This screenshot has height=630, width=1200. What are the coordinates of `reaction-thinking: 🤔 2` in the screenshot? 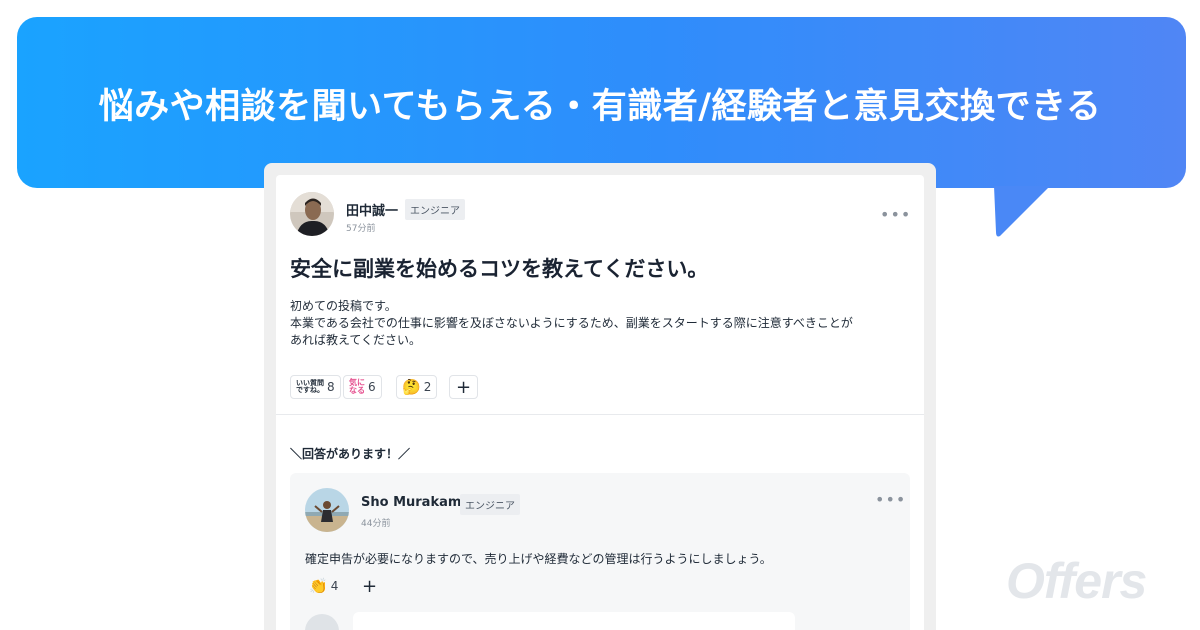 It's located at (417, 387).